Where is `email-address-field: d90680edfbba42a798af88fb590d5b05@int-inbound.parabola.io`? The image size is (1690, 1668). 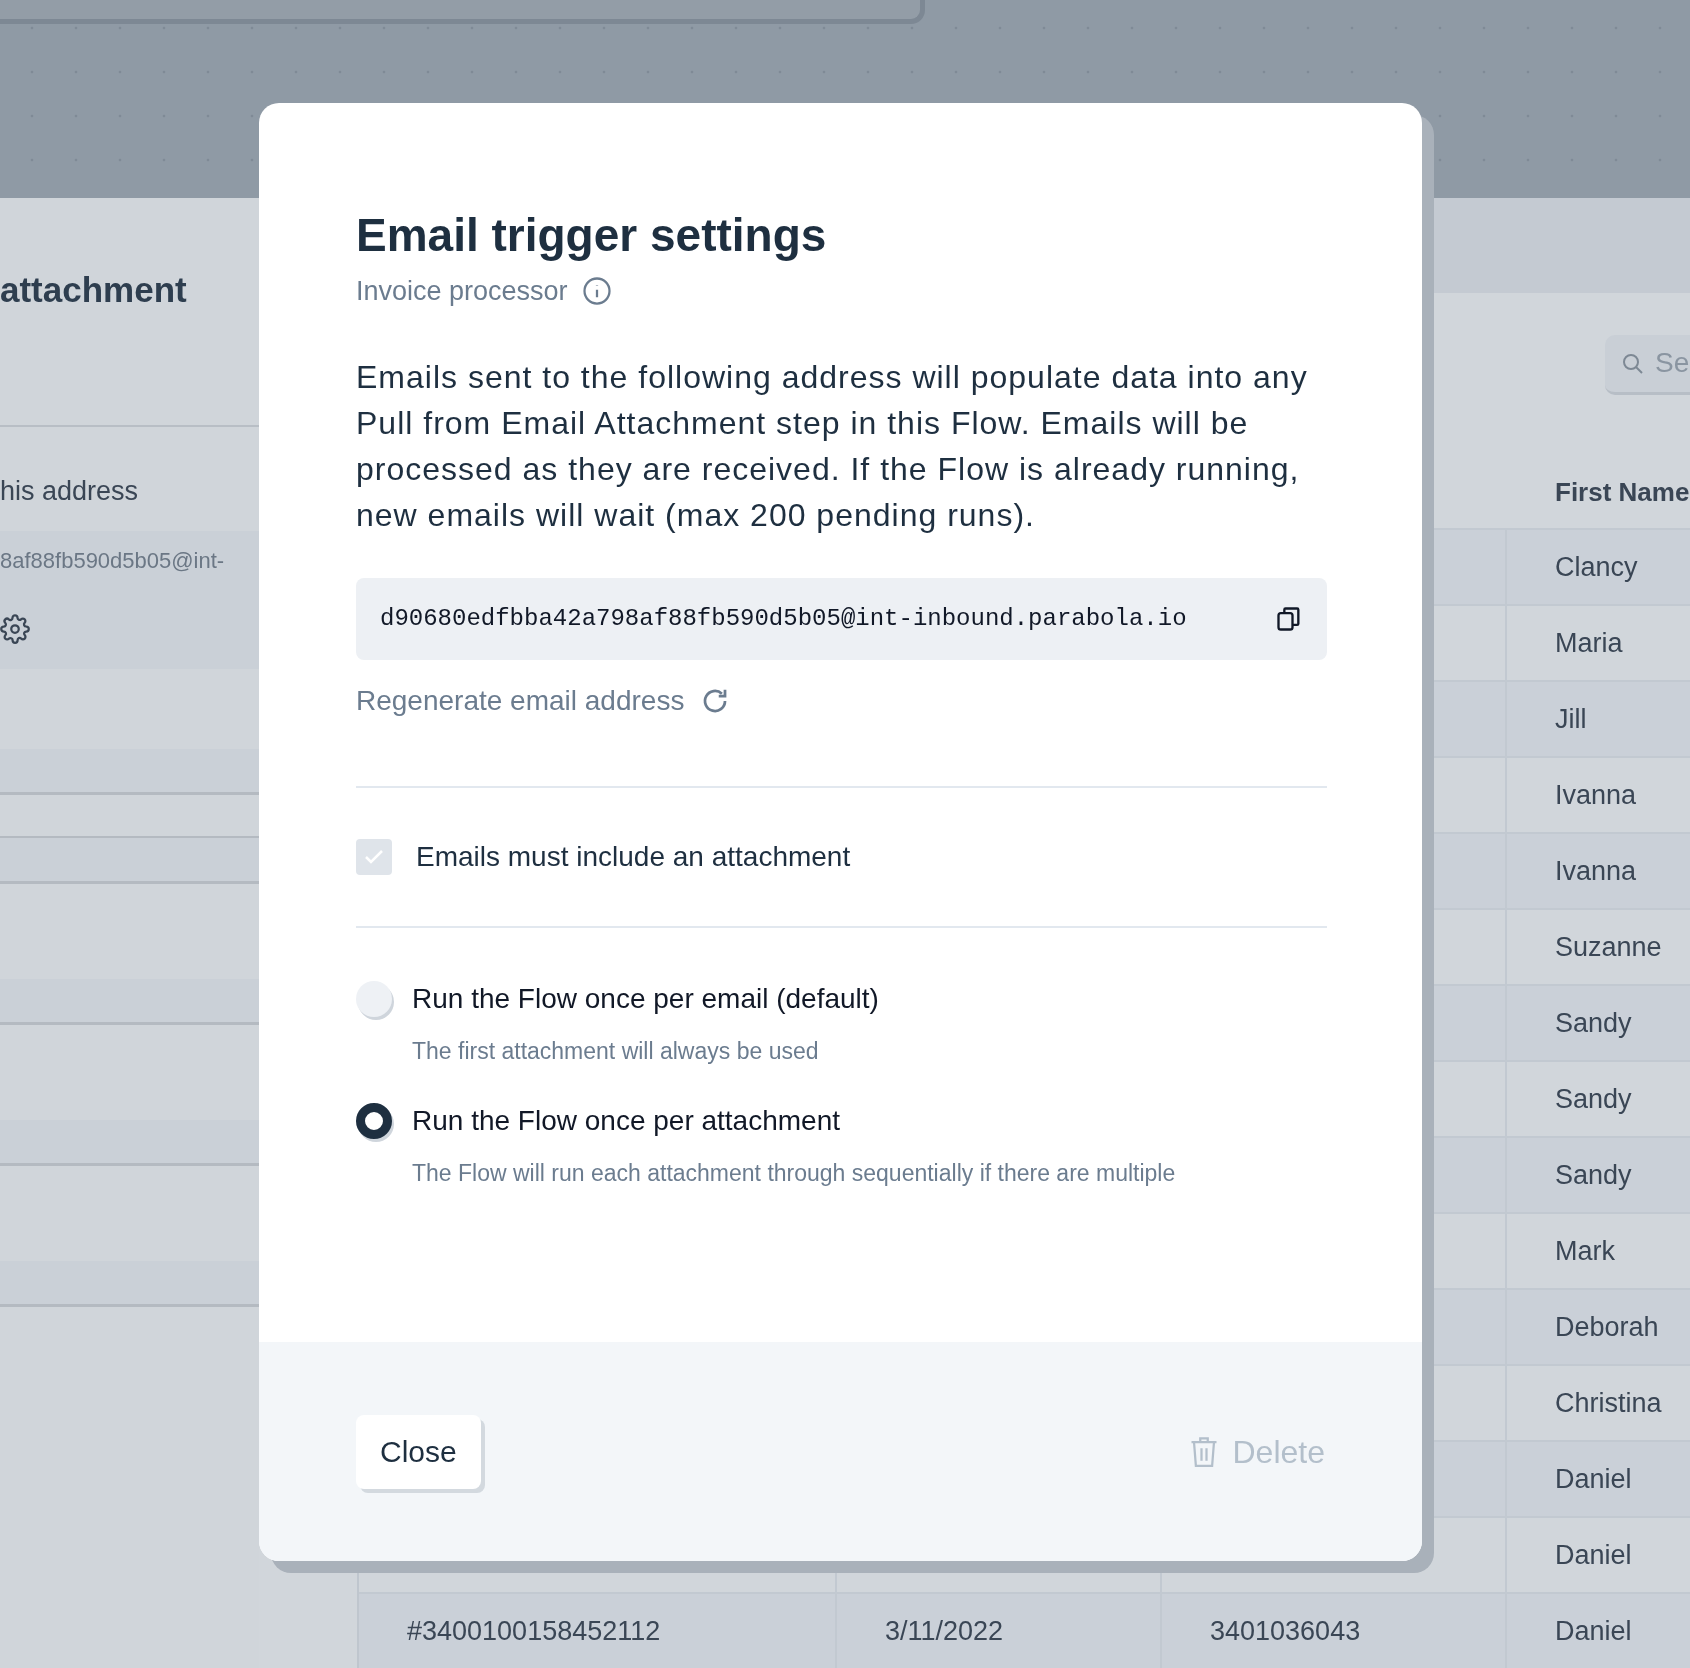
email-address-field: d90680edfbba42a798af88fb590d5b05@int-inbound.parabola.io is located at coordinates (841, 618).